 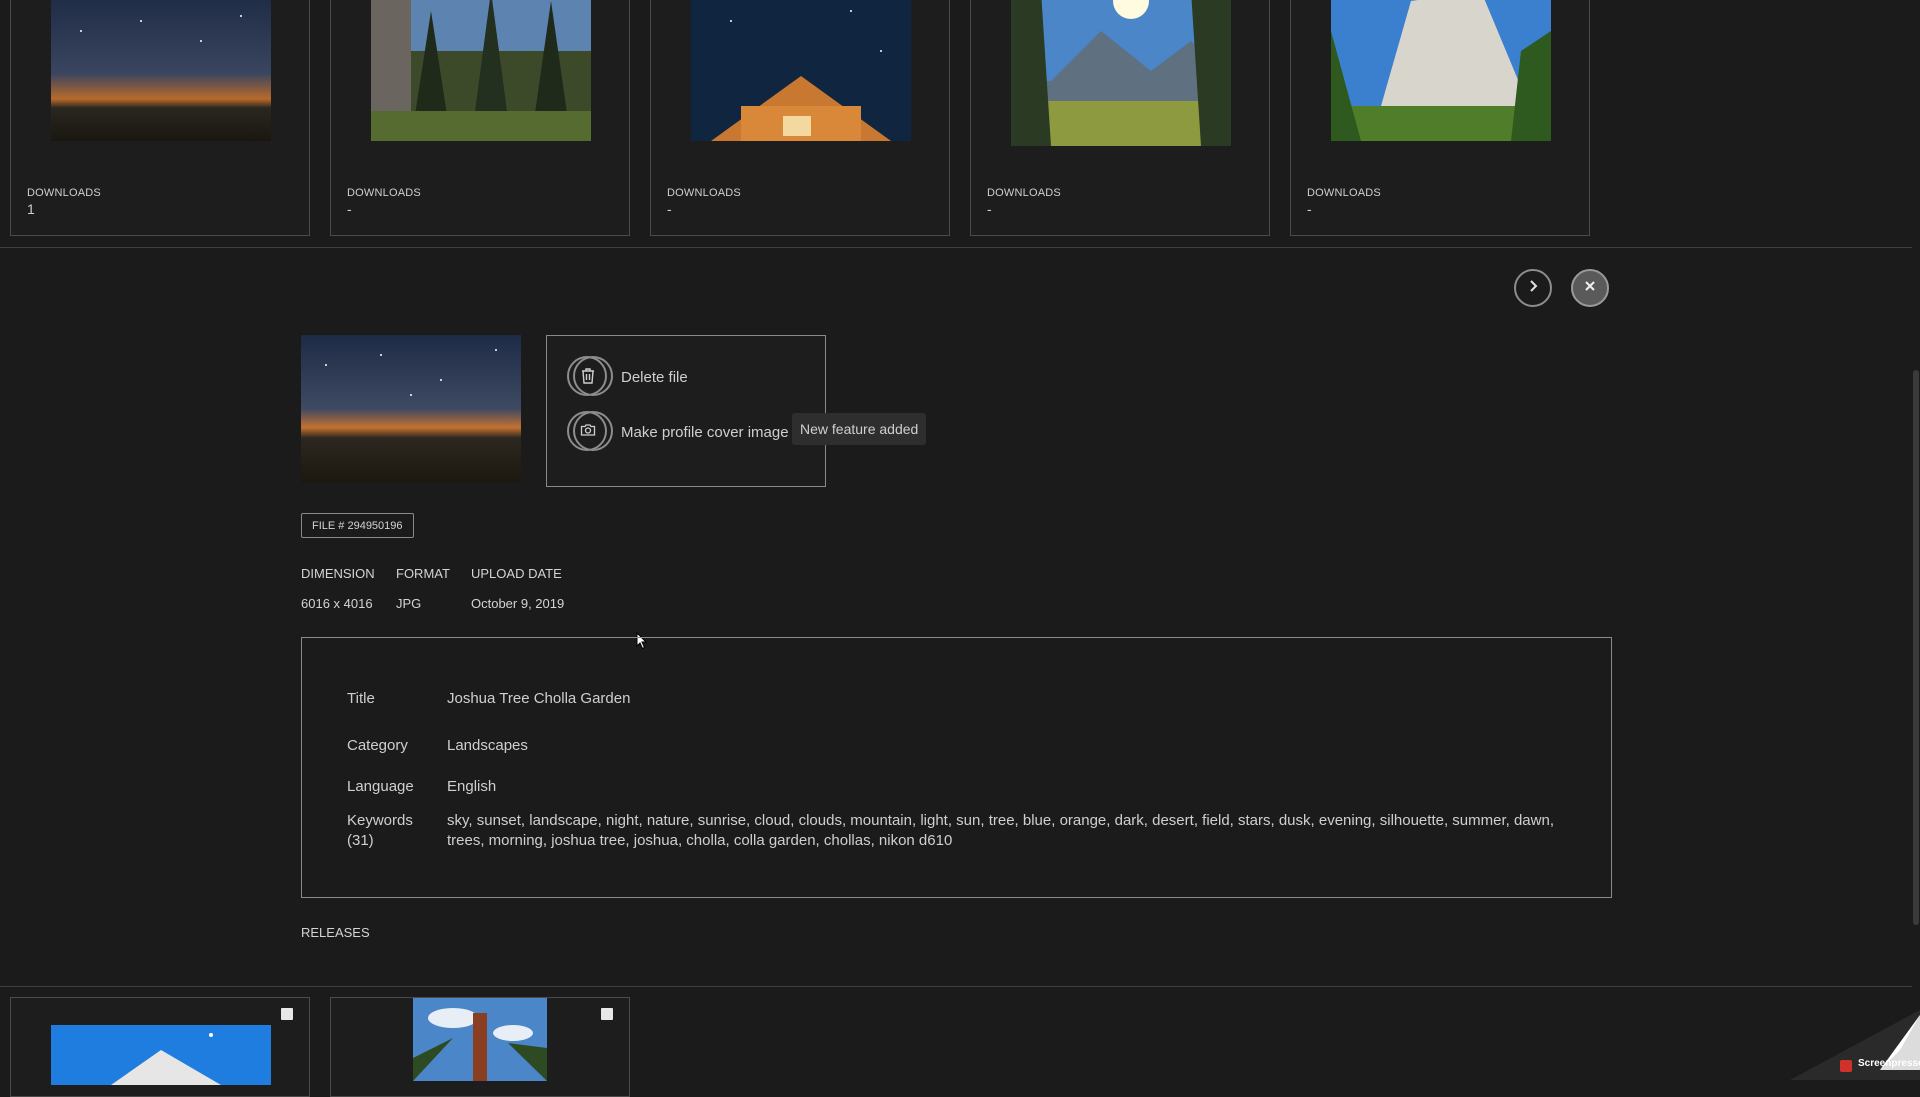 What do you see at coordinates (859, 429) in the screenshot?
I see `new-feature-tooltip: New feature added` at bounding box center [859, 429].